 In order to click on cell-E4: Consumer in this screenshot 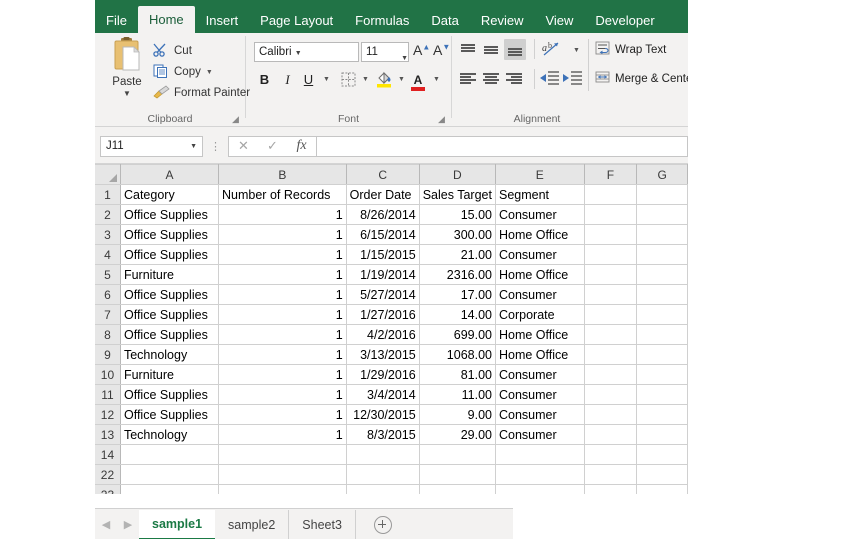, I will do `click(540, 254)`.